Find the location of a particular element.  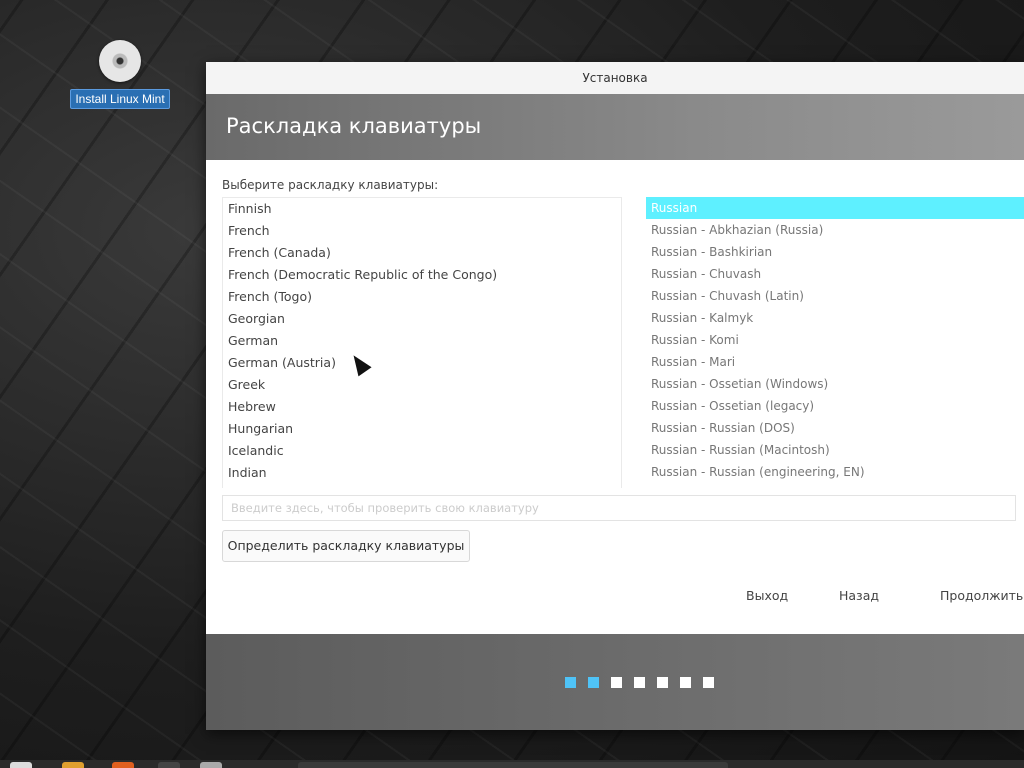

folder-icon is located at coordinates (73, 765).